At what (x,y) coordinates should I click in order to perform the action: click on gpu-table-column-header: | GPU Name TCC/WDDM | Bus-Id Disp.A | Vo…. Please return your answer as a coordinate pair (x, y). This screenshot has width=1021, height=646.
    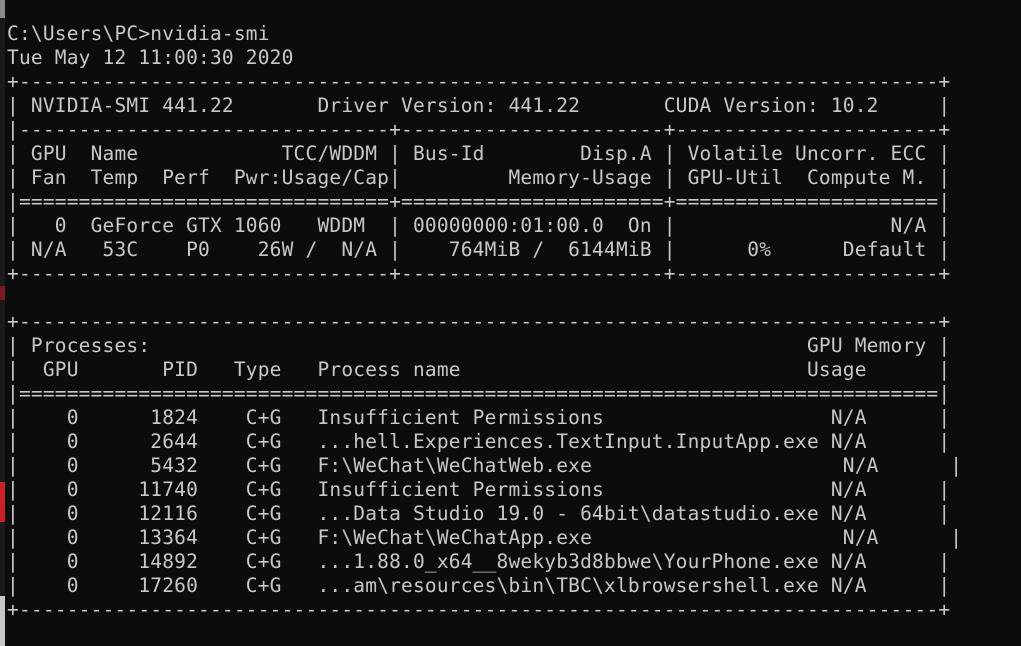
    Looking at the image, I should click on (479, 153).